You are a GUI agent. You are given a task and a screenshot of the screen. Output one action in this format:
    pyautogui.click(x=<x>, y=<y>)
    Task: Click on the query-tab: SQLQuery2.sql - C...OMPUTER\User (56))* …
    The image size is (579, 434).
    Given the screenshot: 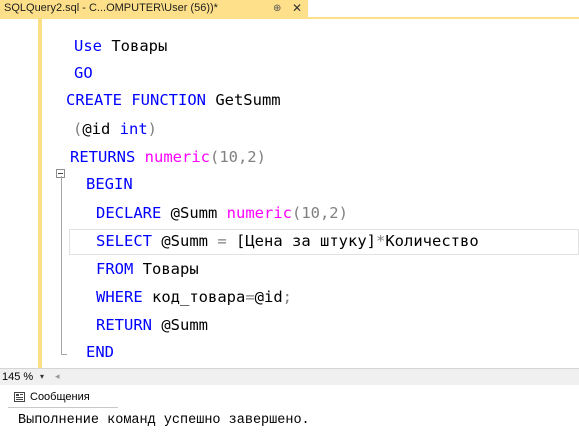 What is the action you would take?
    pyautogui.click(x=154, y=8)
    